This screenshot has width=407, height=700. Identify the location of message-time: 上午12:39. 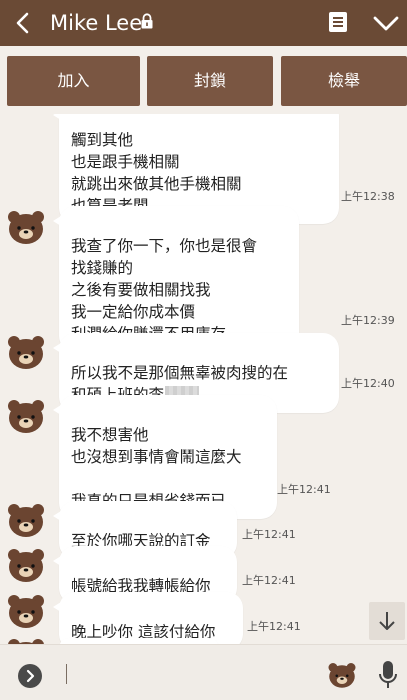
(368, 320).